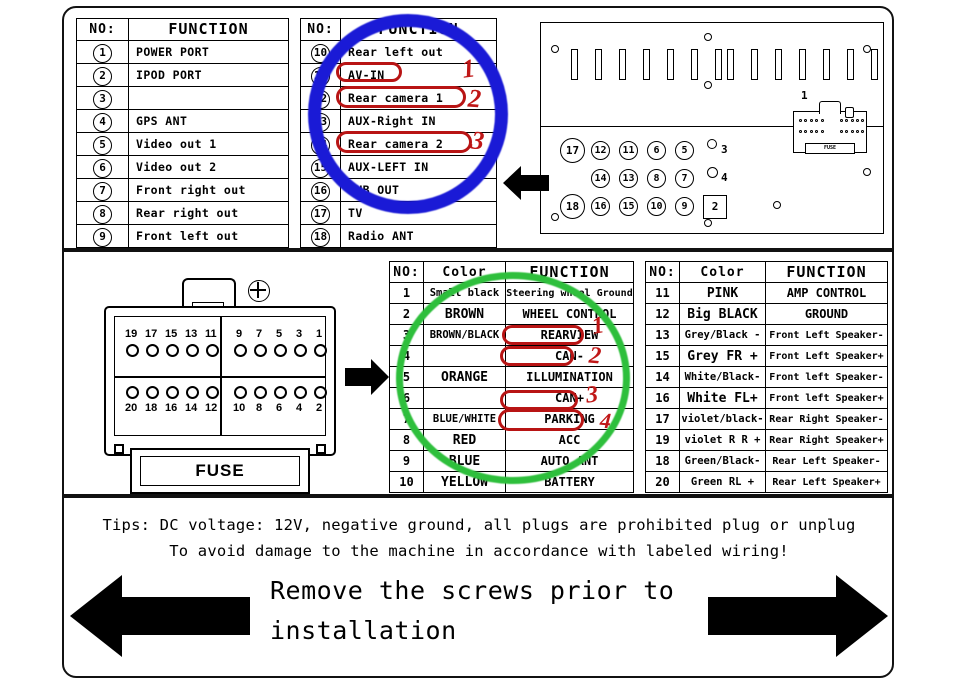  I want to click on wire-right-color-18: Green/Black-, so click(722, 461).